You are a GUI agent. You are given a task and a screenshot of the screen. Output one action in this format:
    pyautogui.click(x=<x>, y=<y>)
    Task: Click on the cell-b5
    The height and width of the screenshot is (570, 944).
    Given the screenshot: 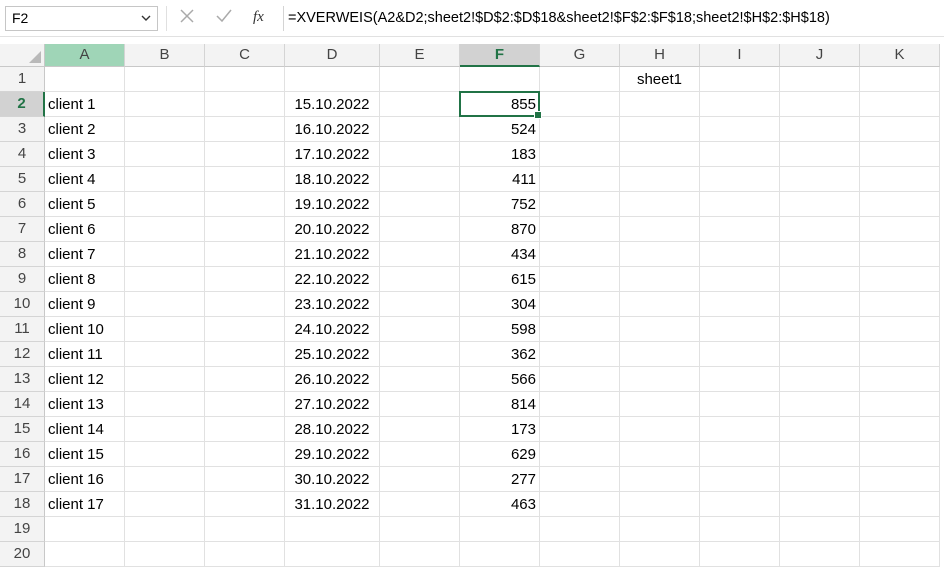 What is the action you would take?
    pyautogui.click(x=165, y=179)
    